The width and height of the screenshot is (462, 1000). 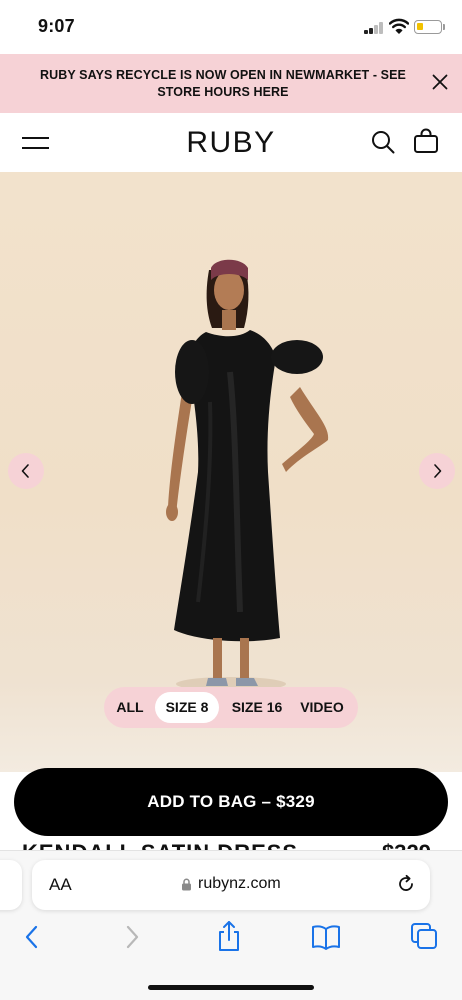 I want to click on tabs-icon, so click(x=424, y=936).